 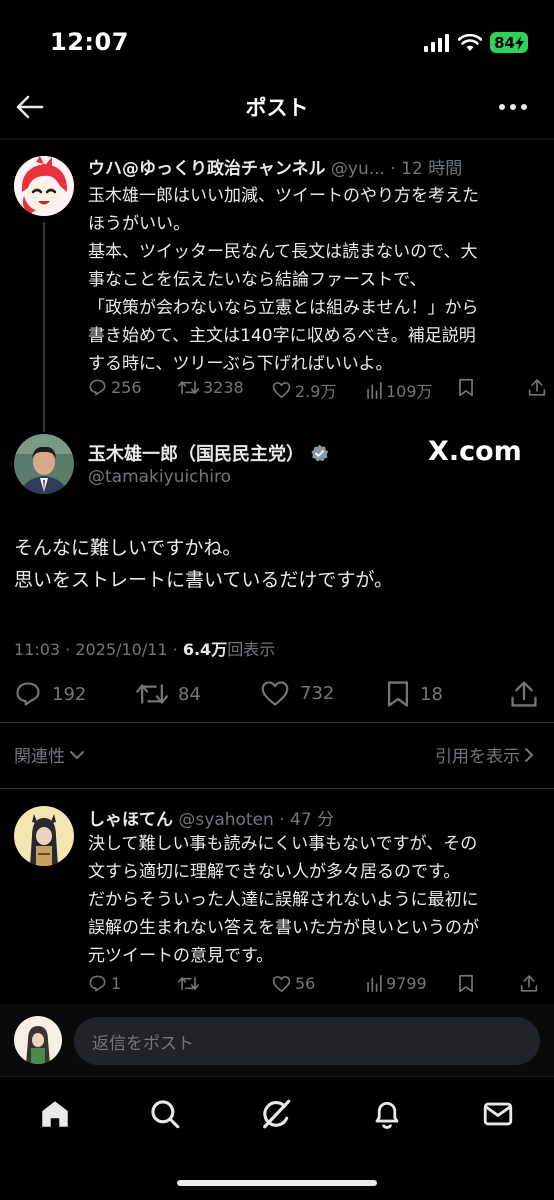 What do you see at coordinates (524, 694) in the screenshot?
I see `main-share-button` at bounding box center [524, 694].